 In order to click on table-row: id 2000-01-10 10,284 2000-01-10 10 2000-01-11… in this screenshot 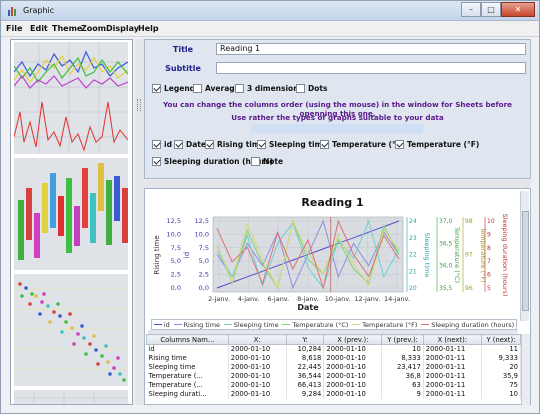, I will do `click(334, 349)`.